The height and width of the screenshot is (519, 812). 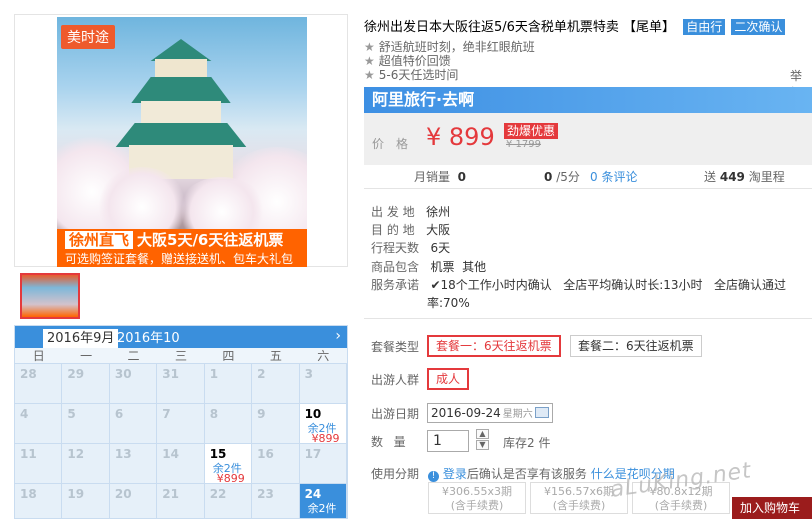 I want to click on day-number: 20, so click(x=123, y=494).